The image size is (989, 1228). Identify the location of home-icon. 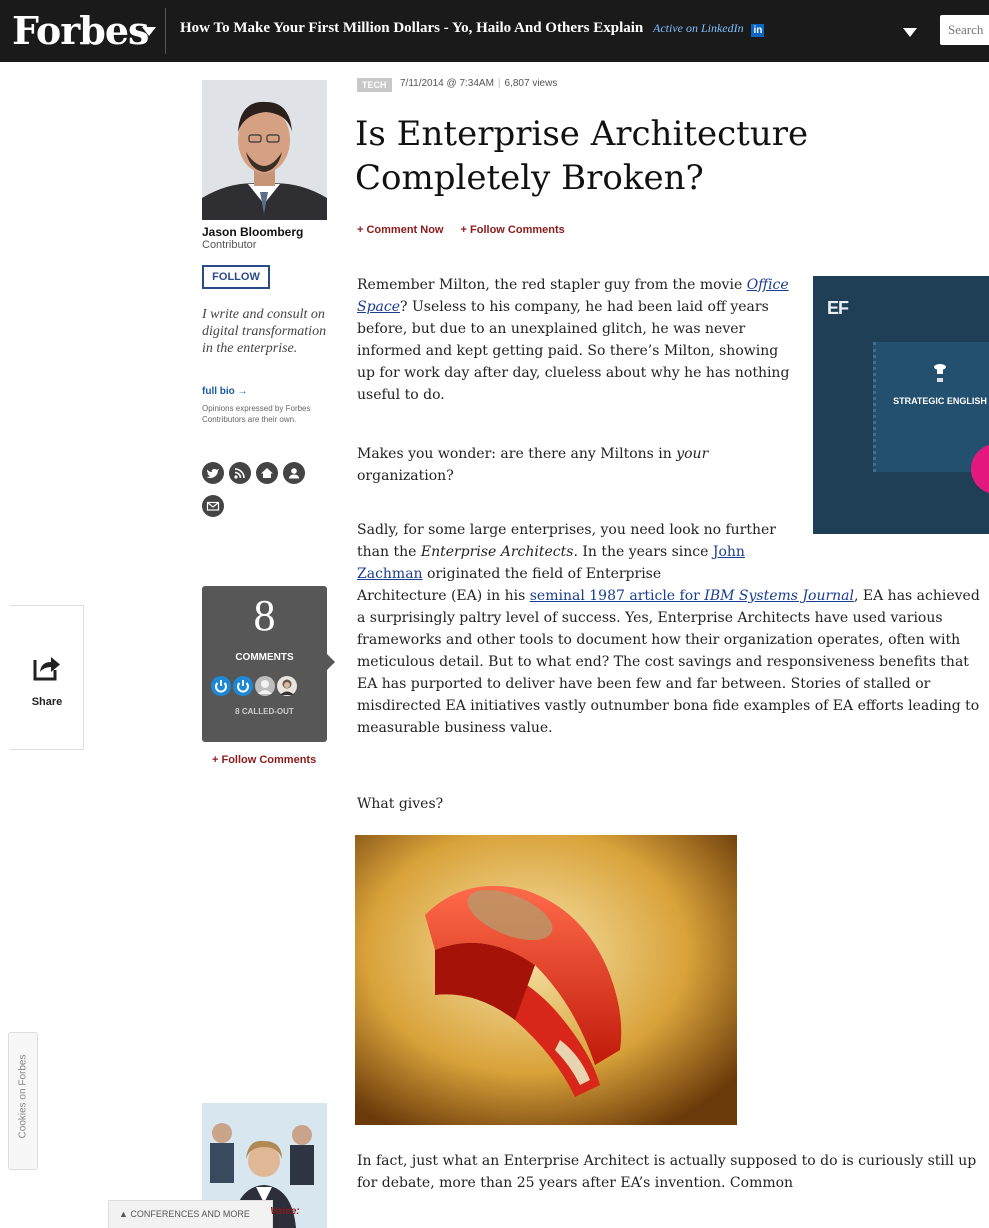
(267, 473).